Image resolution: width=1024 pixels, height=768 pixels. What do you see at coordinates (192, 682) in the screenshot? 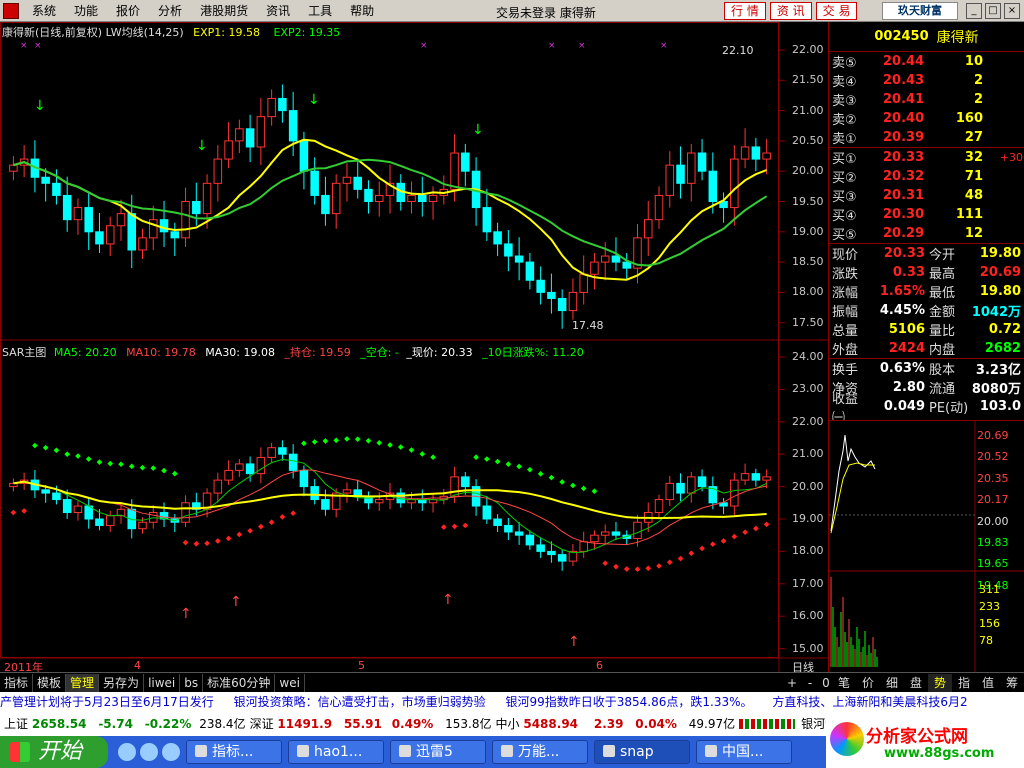
I see `tab-bs: bs` at bounding box center [192, 682].